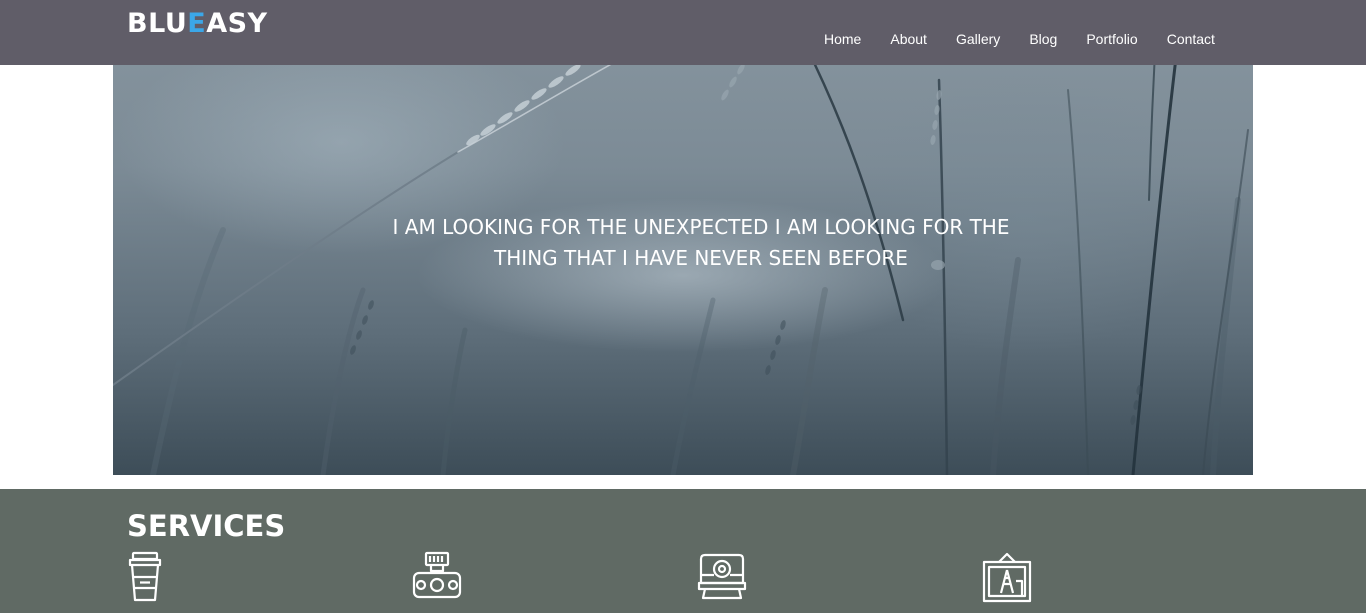  What do you see at coordinates (701, 258) in the screenshot?
I see `hero-quote-line-2: THING THAT I HAVE NEVER SEEN BEFORE` at bounding box center [701, 258].